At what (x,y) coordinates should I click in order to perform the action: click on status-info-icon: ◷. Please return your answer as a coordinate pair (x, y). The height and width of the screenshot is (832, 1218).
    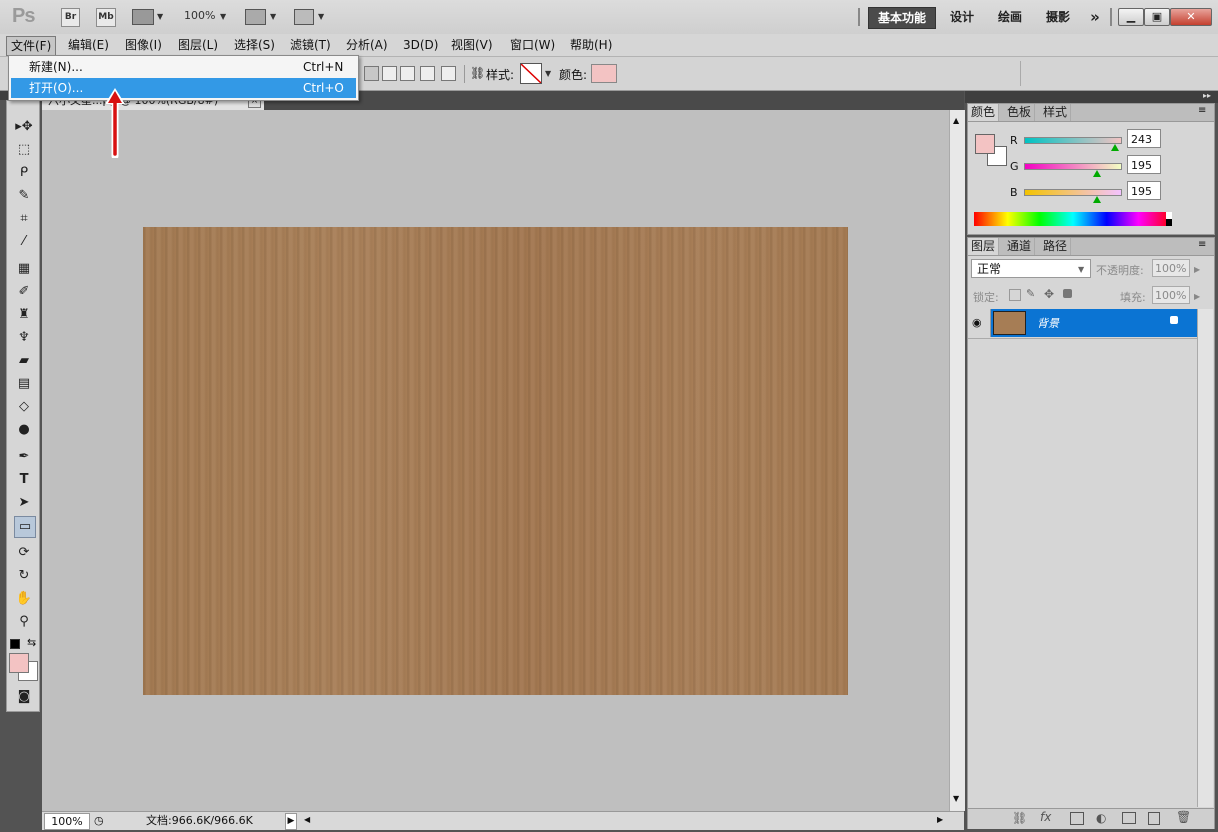
    Looking at the image, I should click on (99, 820).